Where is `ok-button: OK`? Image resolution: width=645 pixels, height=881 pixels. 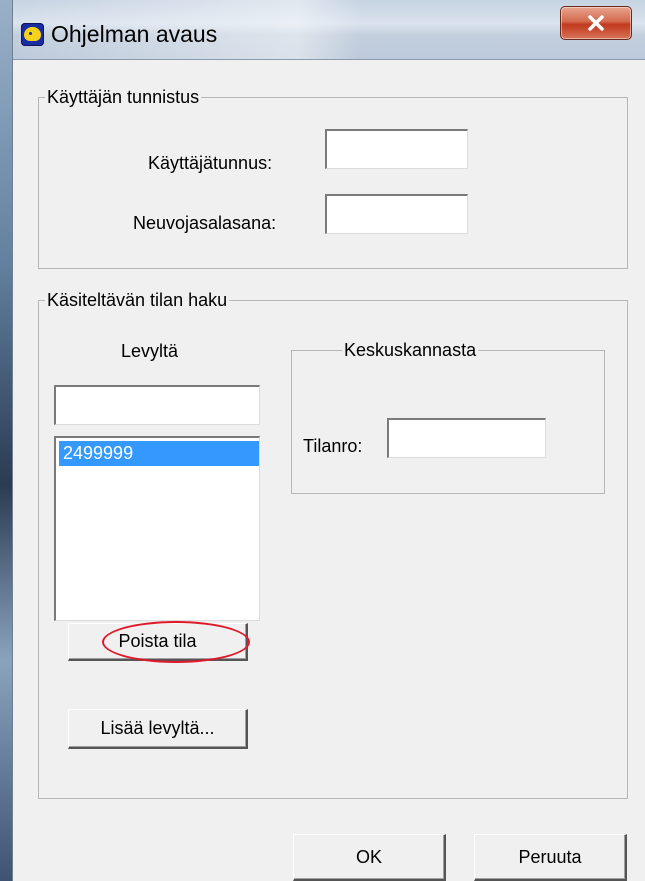 ok-button: OK is located at coordinates (369, 857).